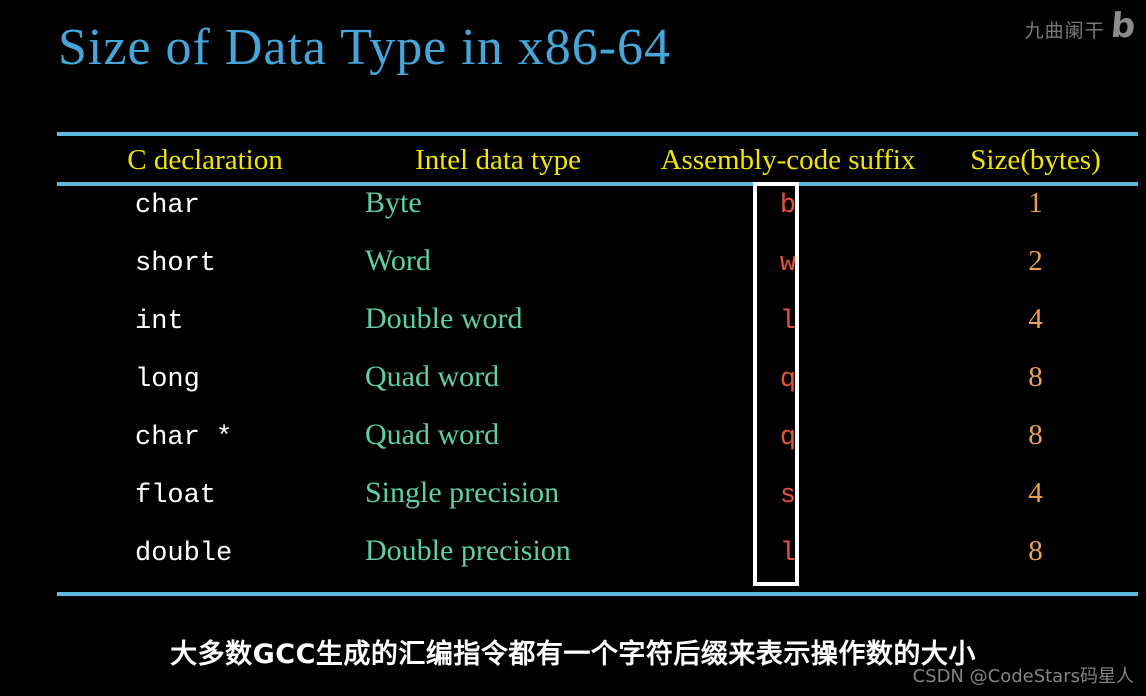 The image size is (1146, 696). What do you see at coordinates (1035, 203) in the screenshot?
I see `cell-size-bytes: 1` at bounding box center [1035, 203].